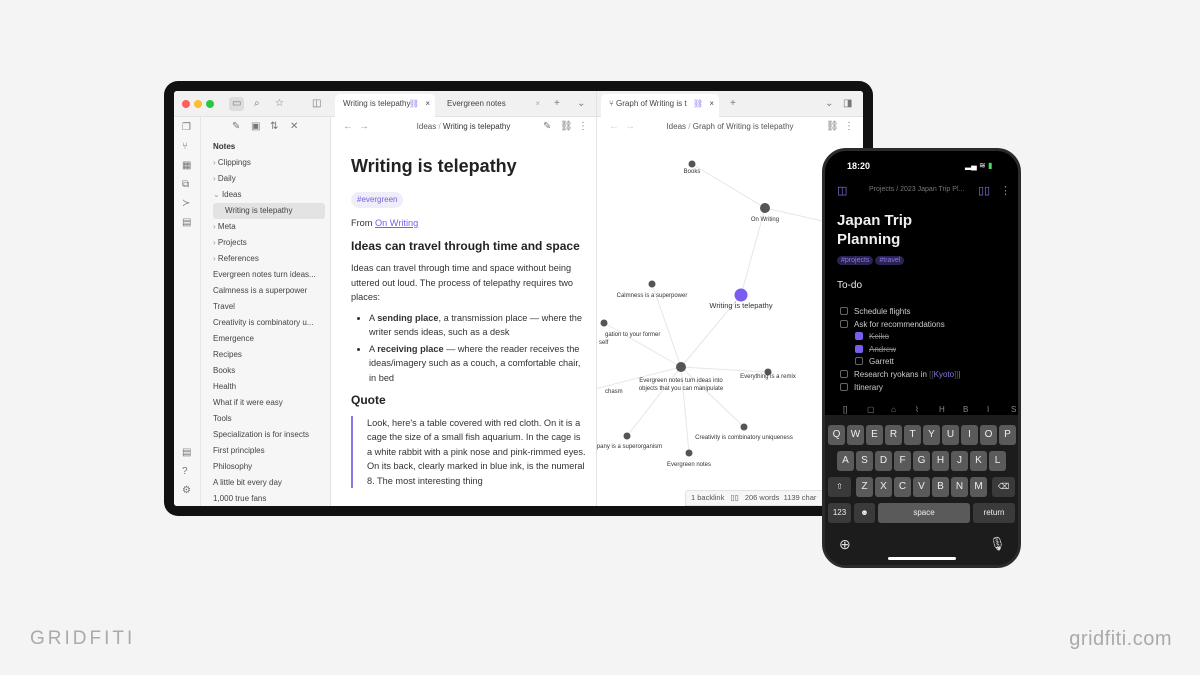 Image resolution: width=1200 pixels, height=675 pixels. Describe the element at coordinates (269, 243) in the screenshot. I see `folder-item: › Projects` at that location.